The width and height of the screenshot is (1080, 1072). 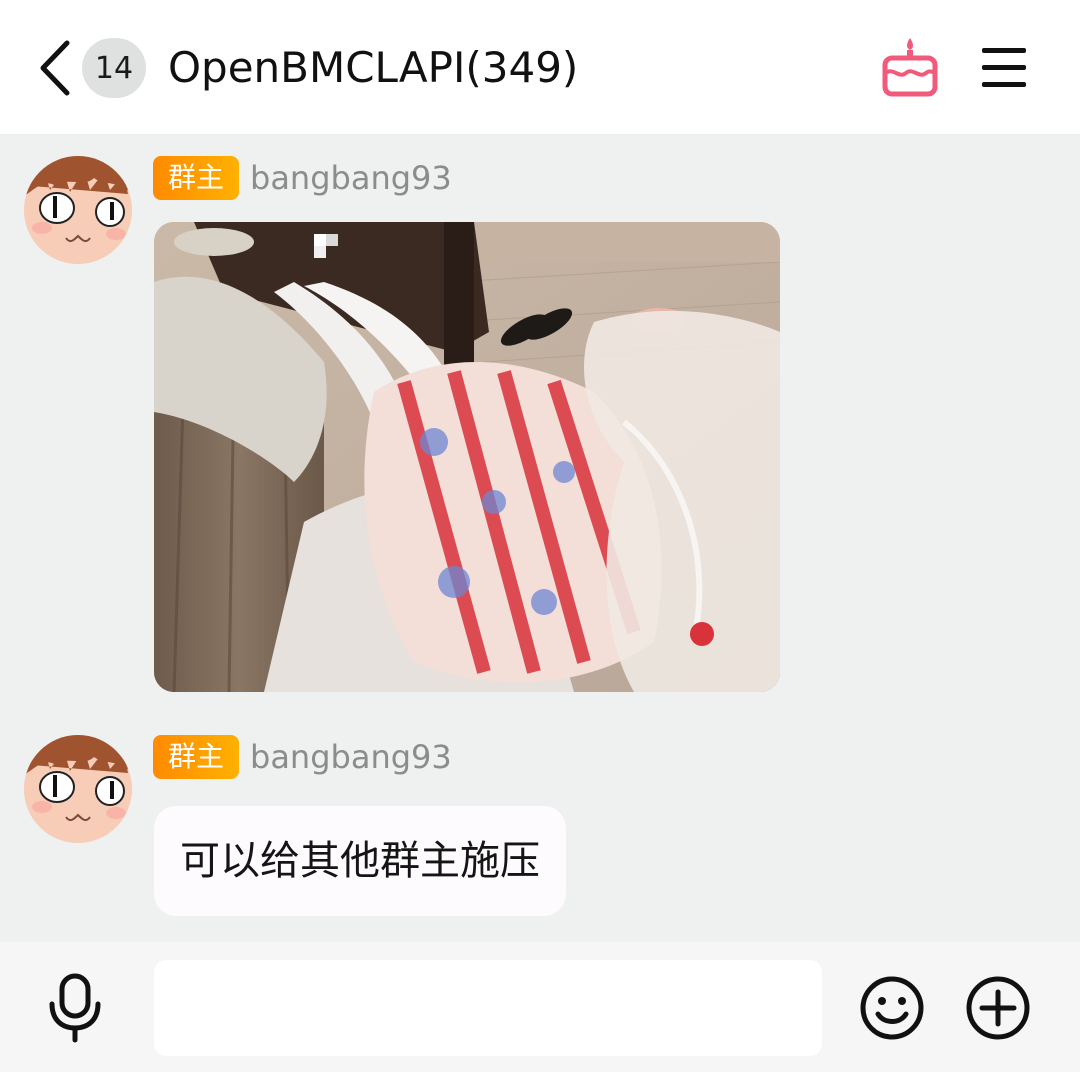 I want to click on plus-circle-icon, so click(x=998, y=1008).